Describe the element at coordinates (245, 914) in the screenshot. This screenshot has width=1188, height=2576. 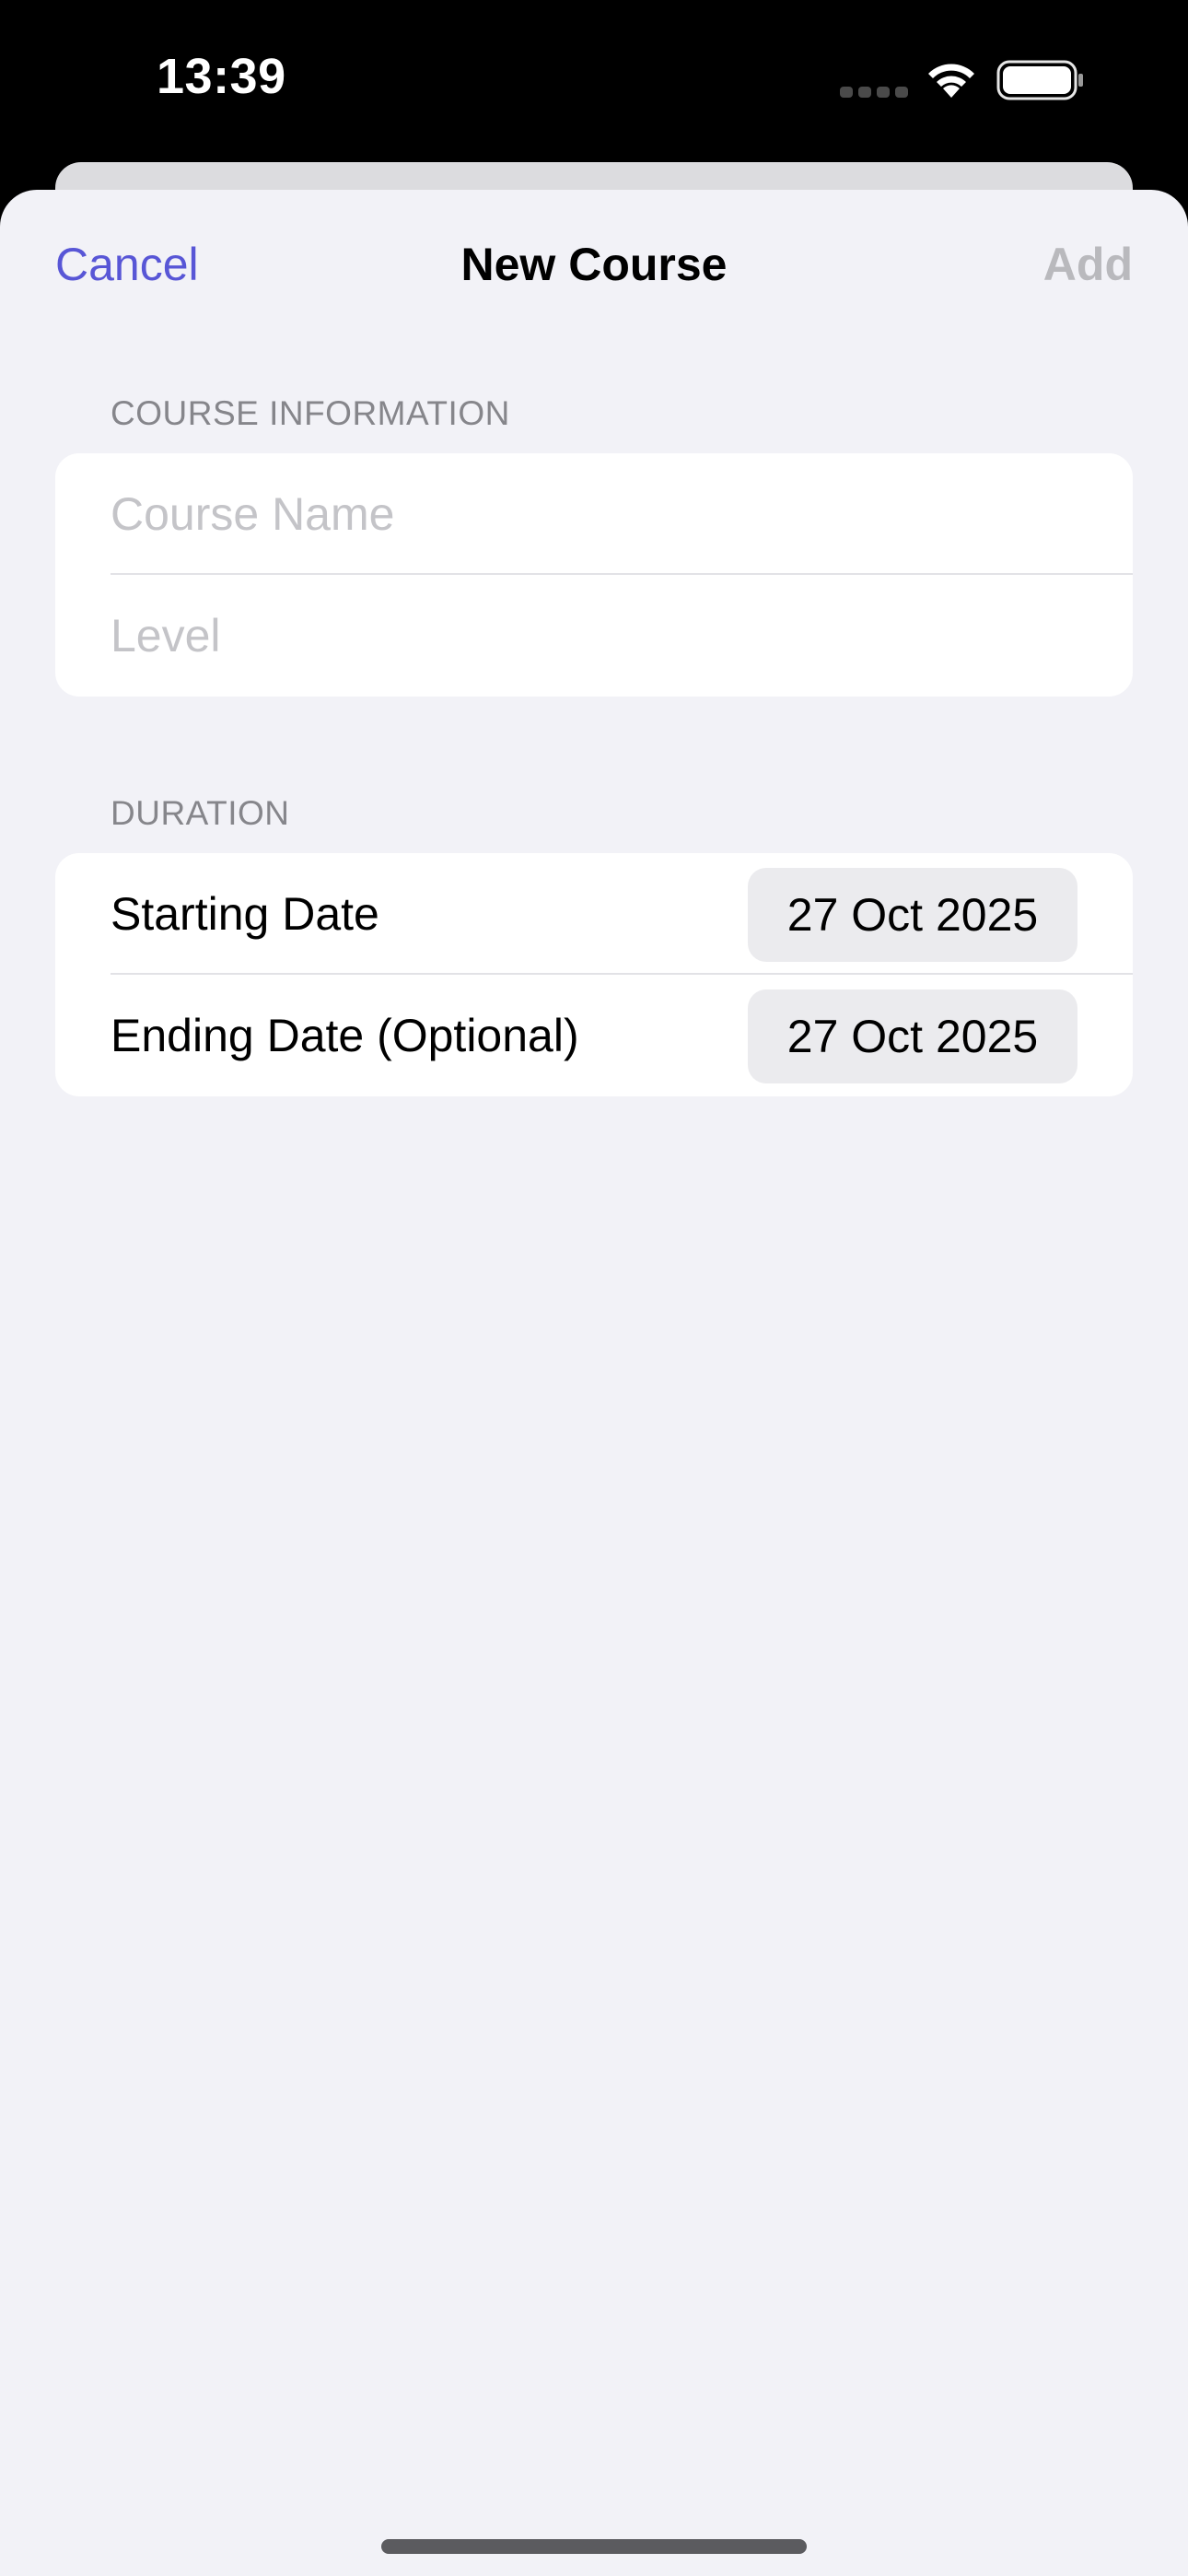
I see `starting-date-label: Starting Date` at that location.